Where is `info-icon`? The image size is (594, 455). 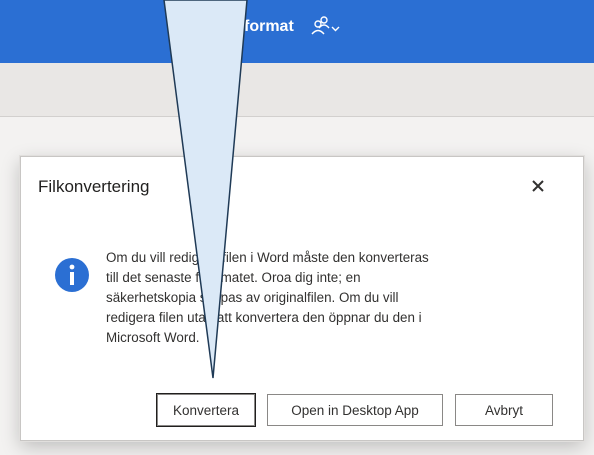
info-icon is located at coordinates (72, 275).